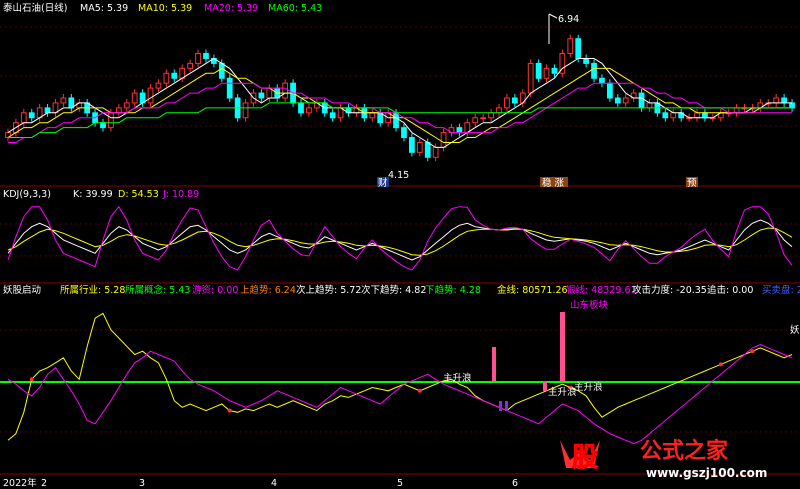  Describe the element at coordinates (142, 483) in the screenshot. I see `x-tick-3: 3` at that location.